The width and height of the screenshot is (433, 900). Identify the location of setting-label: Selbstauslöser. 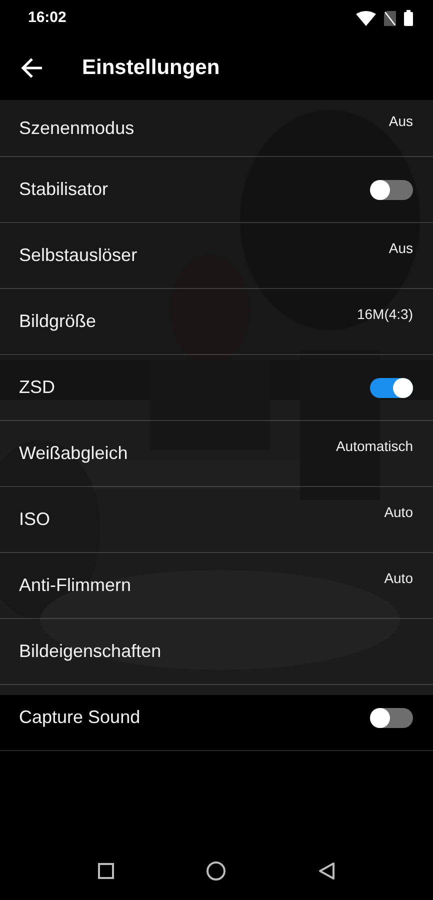
(78, 255).